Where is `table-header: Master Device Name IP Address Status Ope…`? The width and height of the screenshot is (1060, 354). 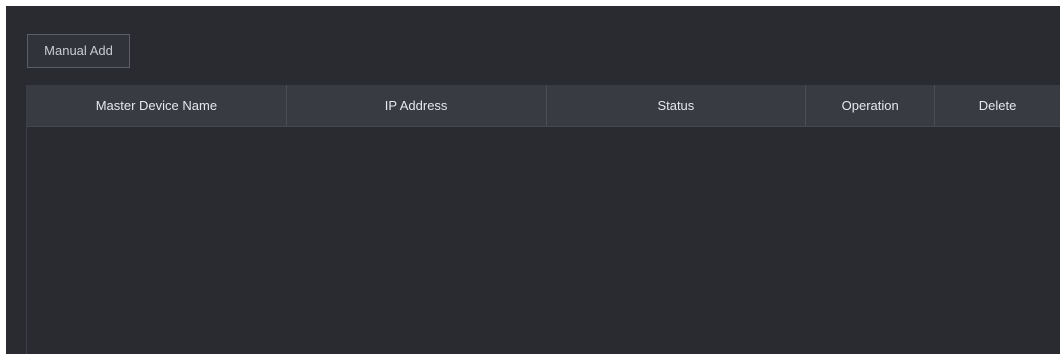
table-header: Master Device Name IP Address Status Ope… is located at coordinates (543, 106).